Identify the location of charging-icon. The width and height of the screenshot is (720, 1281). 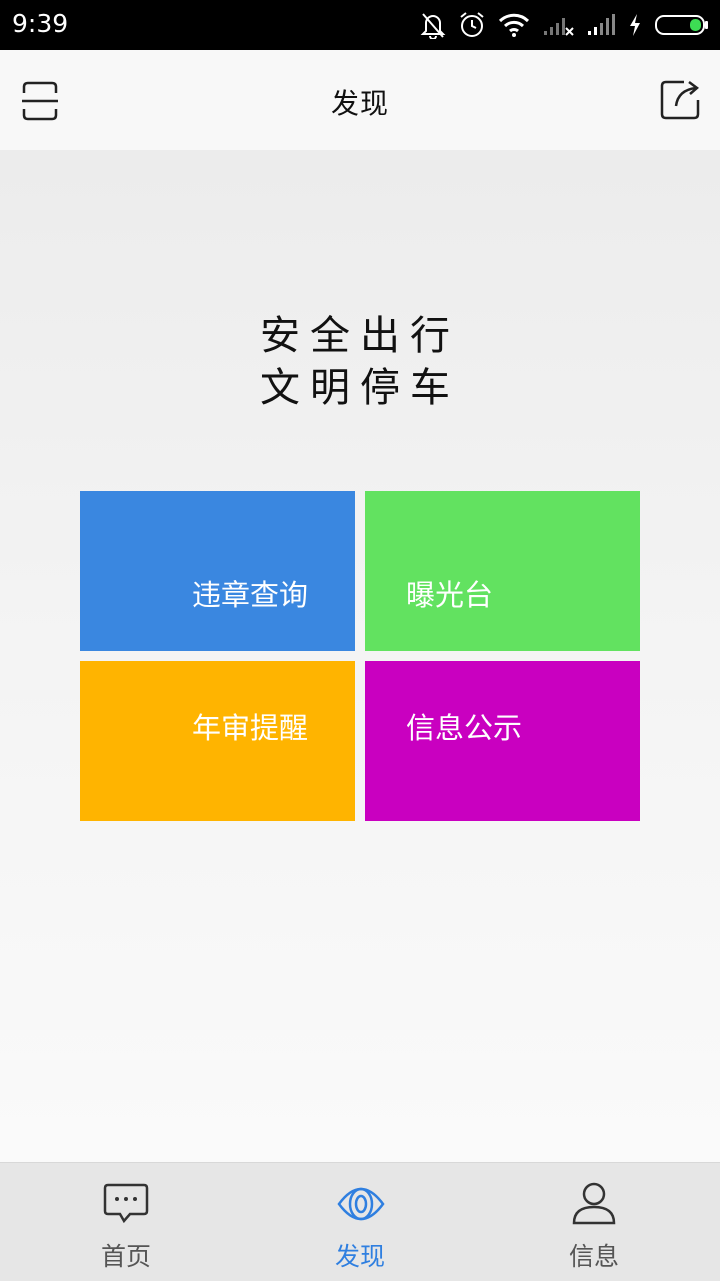
(635, 25).